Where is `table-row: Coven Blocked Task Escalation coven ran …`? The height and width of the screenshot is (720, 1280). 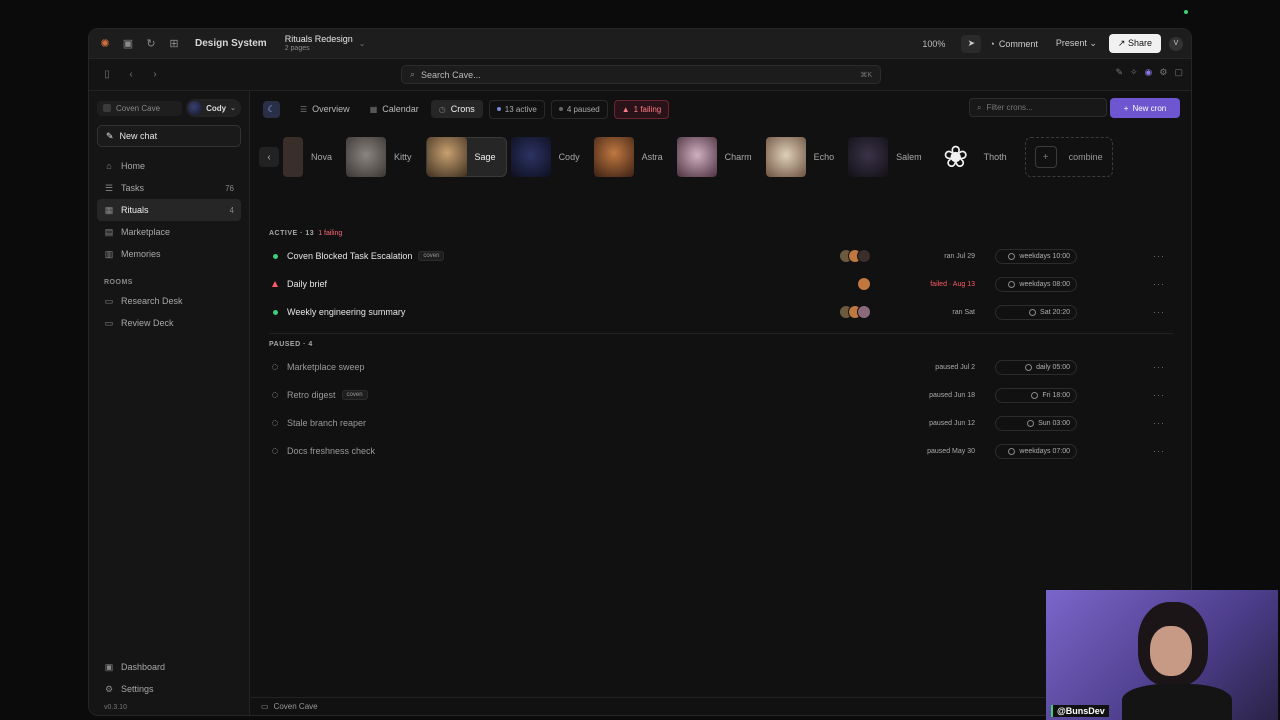 table-row: Coven Blocked Task Escalation coven ran … is located at coordinates (721, 256).